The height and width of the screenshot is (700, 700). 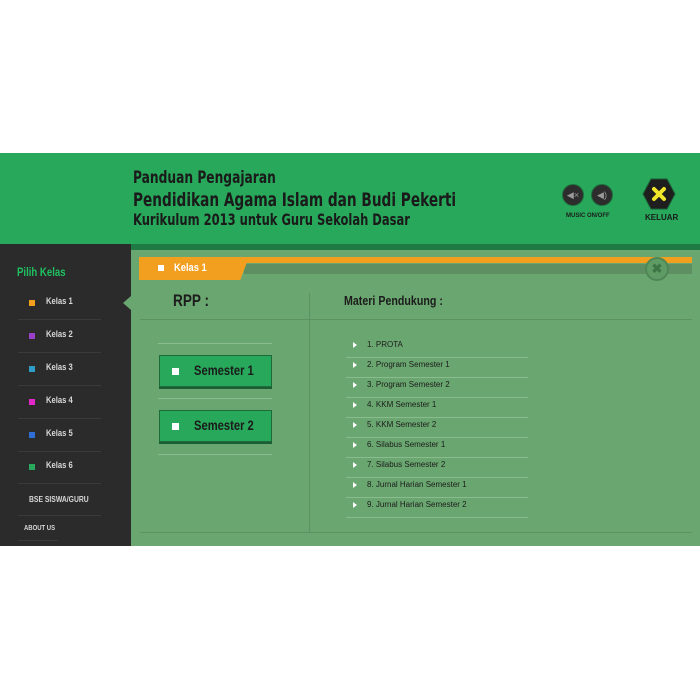 What do you see at coordinates (41, 272) in the screenshot?
I see `sidebar-title: Pilih Kelas` at bounding box center [41, 272].